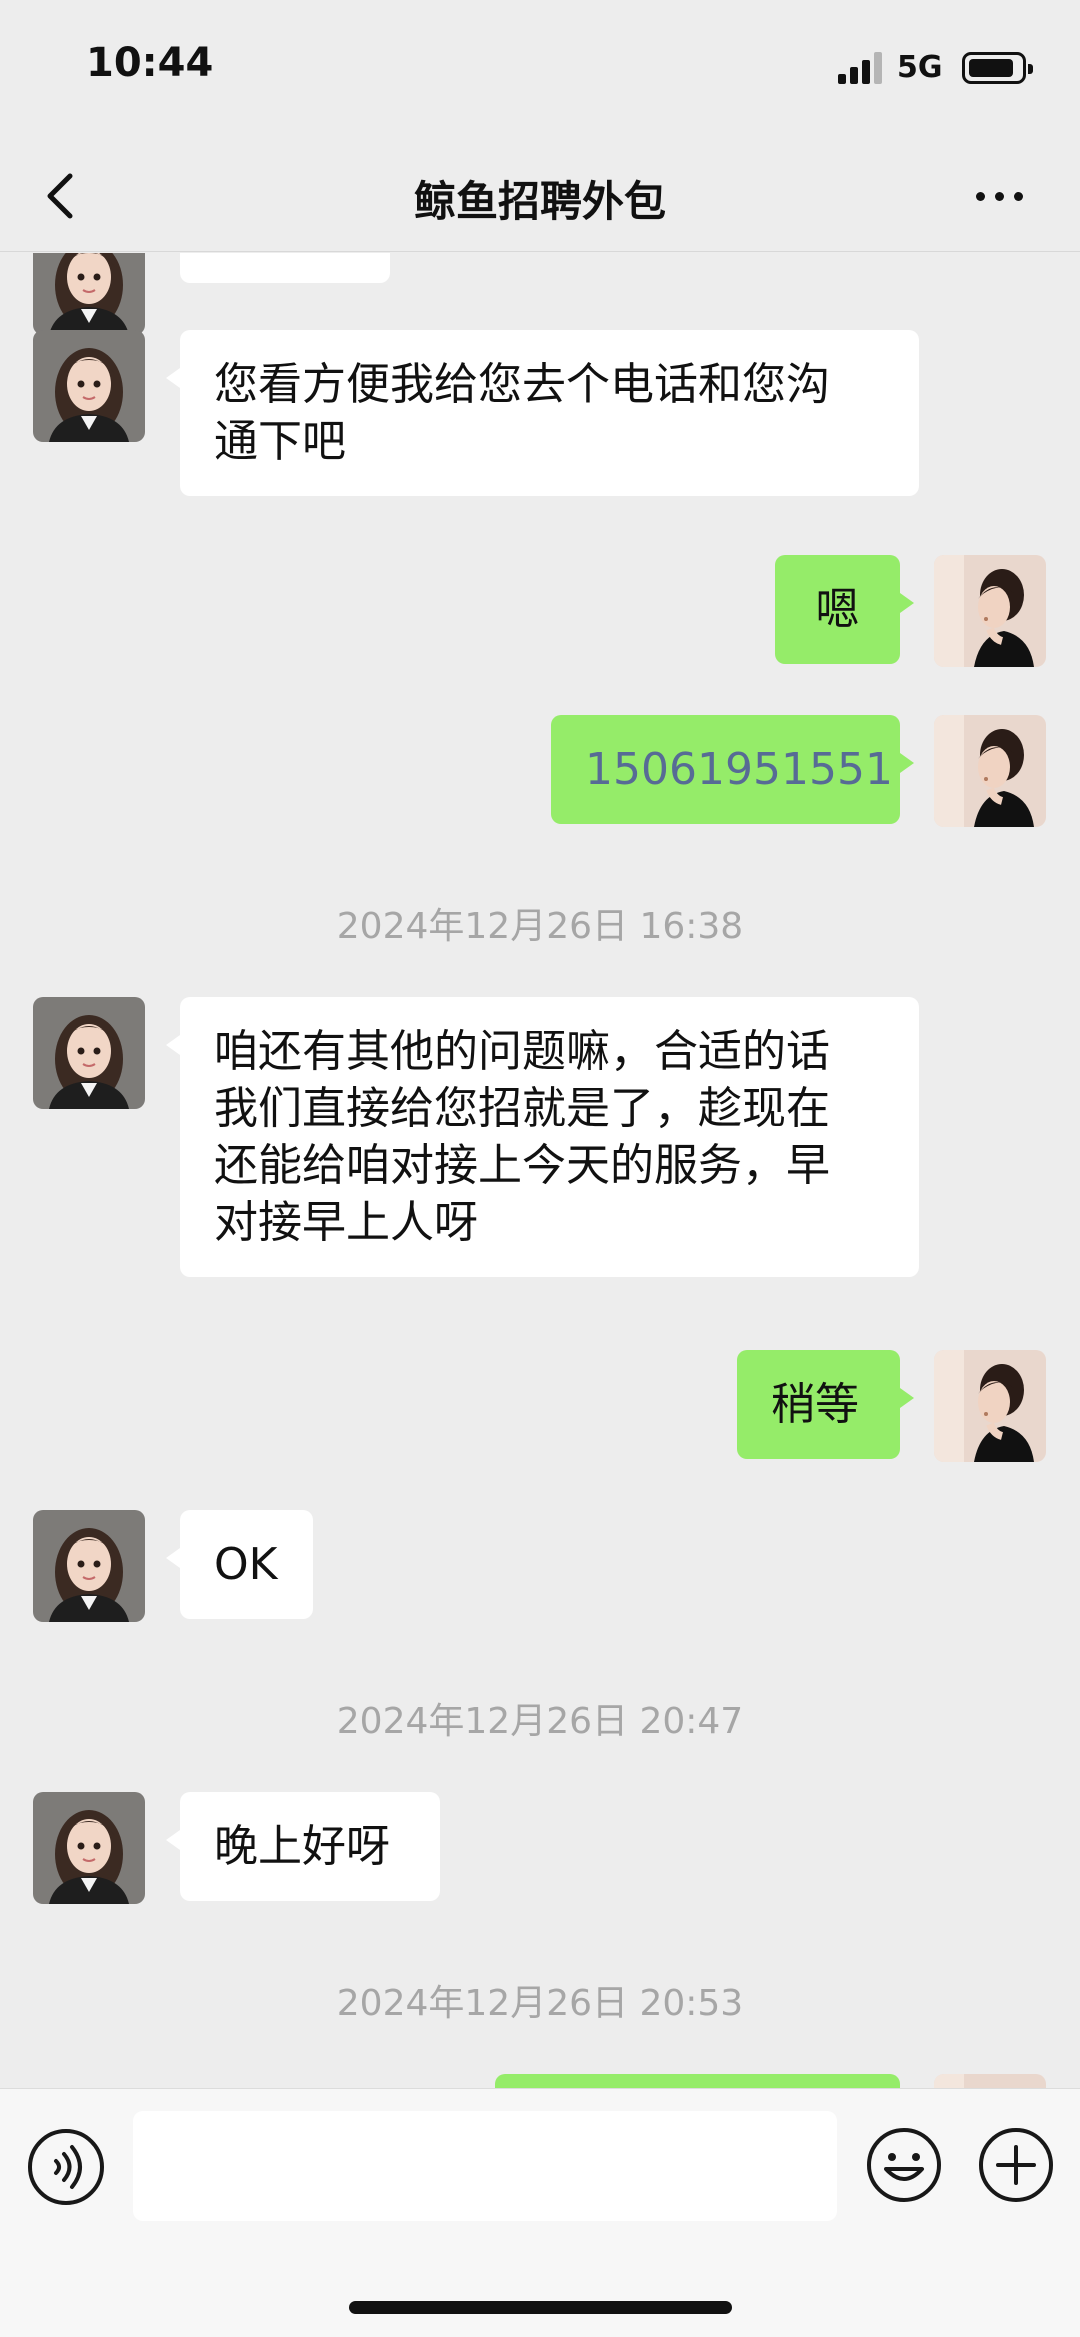  What do you see at coordinates (1016, 2165) in the screenshot?
I see `plus-icon` at bounding box center [1016, 2165].